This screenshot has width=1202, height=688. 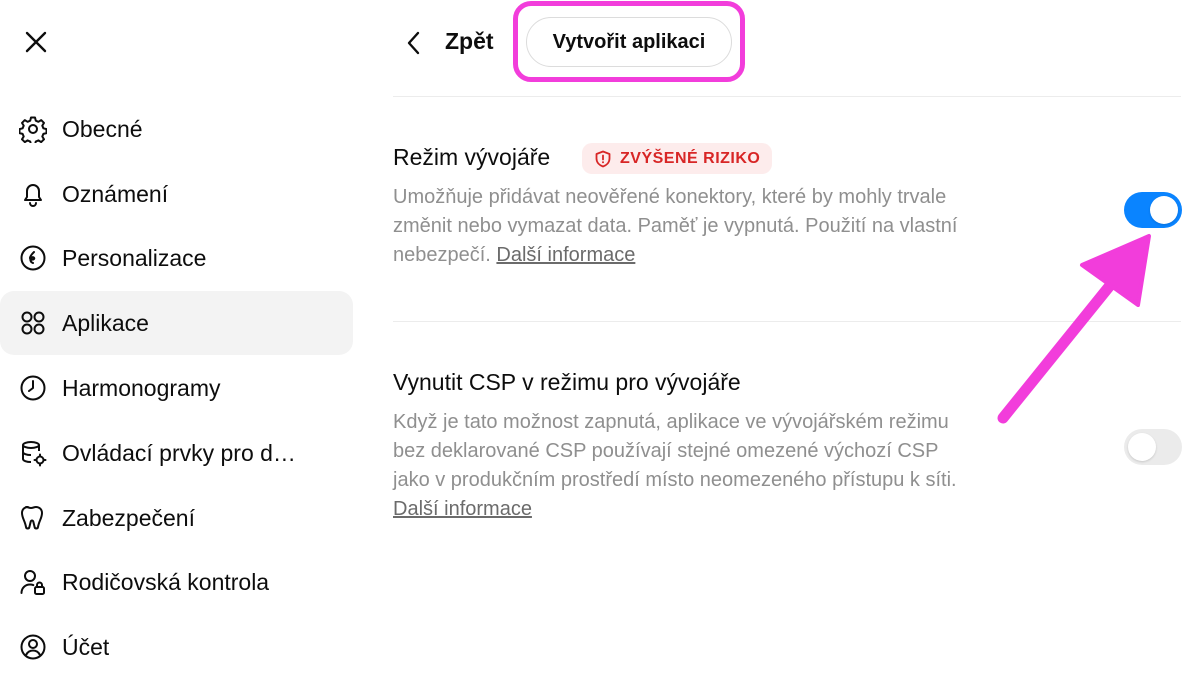 What do you see at coordinates (176, 647) in the screenshot?
I see `sidebar-item-account: Účet` at bounding box center [176, 647].